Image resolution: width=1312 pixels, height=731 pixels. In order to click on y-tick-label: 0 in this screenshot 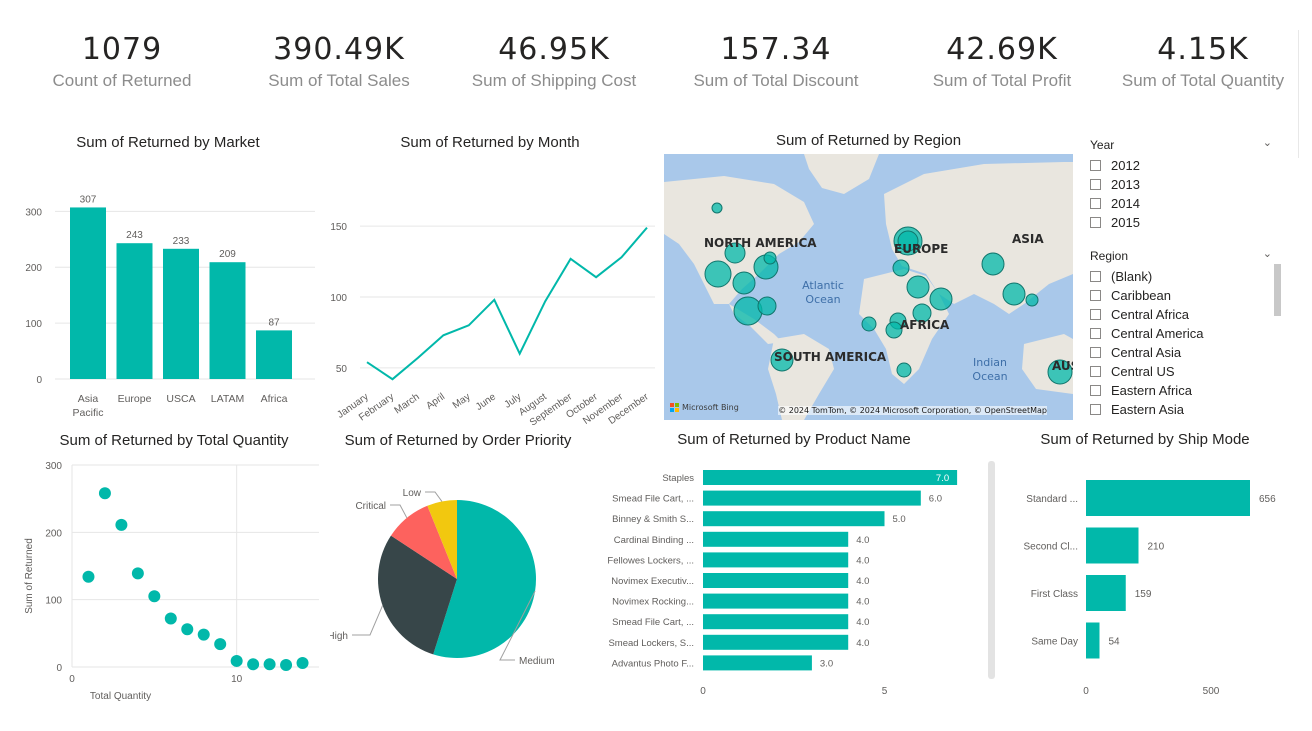, I will do `click(39, 380)`.